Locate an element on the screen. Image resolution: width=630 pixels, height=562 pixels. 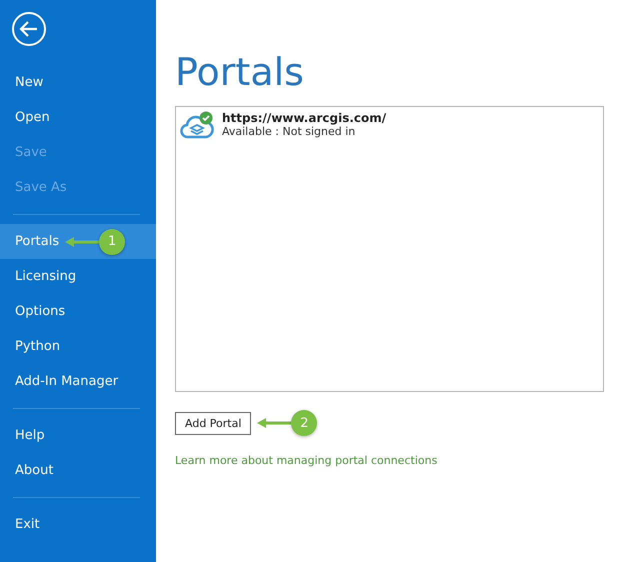
menu-item: Python is located at coordinates (78, 346).